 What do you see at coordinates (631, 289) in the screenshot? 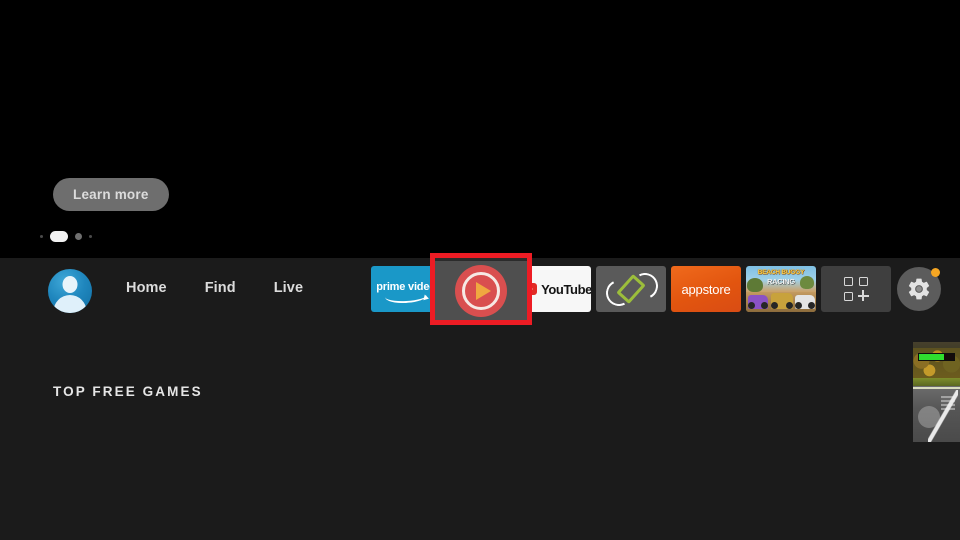
I see `tile-screen-rotate` at bounding box center [631, 289].